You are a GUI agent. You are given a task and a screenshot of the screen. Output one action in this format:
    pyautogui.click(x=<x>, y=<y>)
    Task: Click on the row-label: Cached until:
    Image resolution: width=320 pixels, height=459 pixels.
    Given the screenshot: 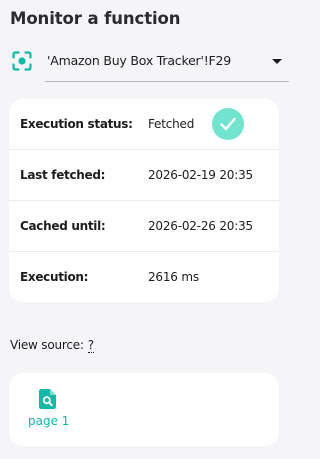 What is the action you would take?
    pyautogui.click(x=63, y=226)
    